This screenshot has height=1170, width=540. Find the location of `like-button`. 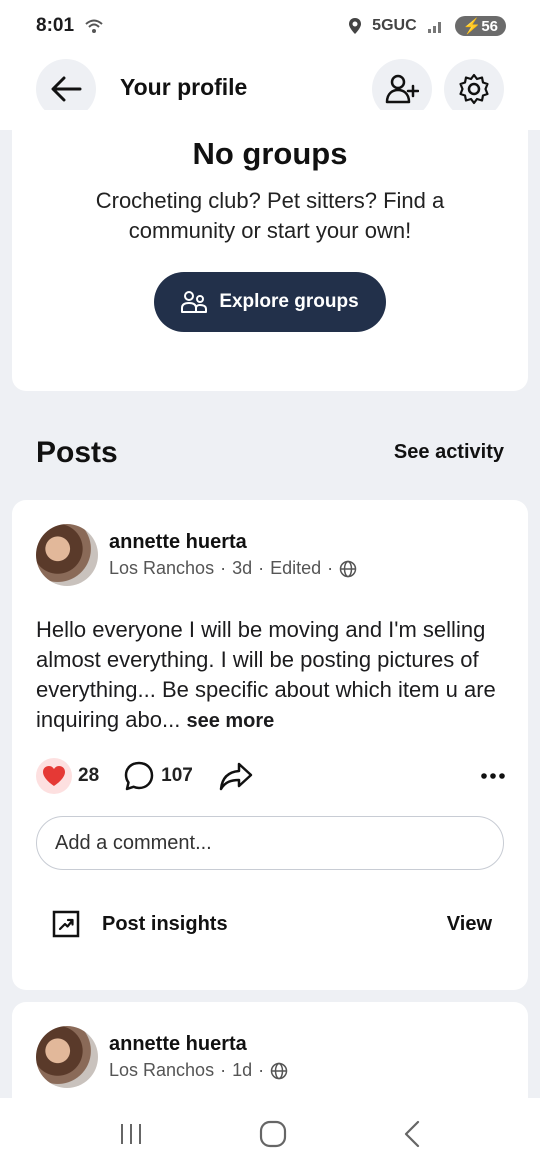

like-button is located at coordinates (54, 776).